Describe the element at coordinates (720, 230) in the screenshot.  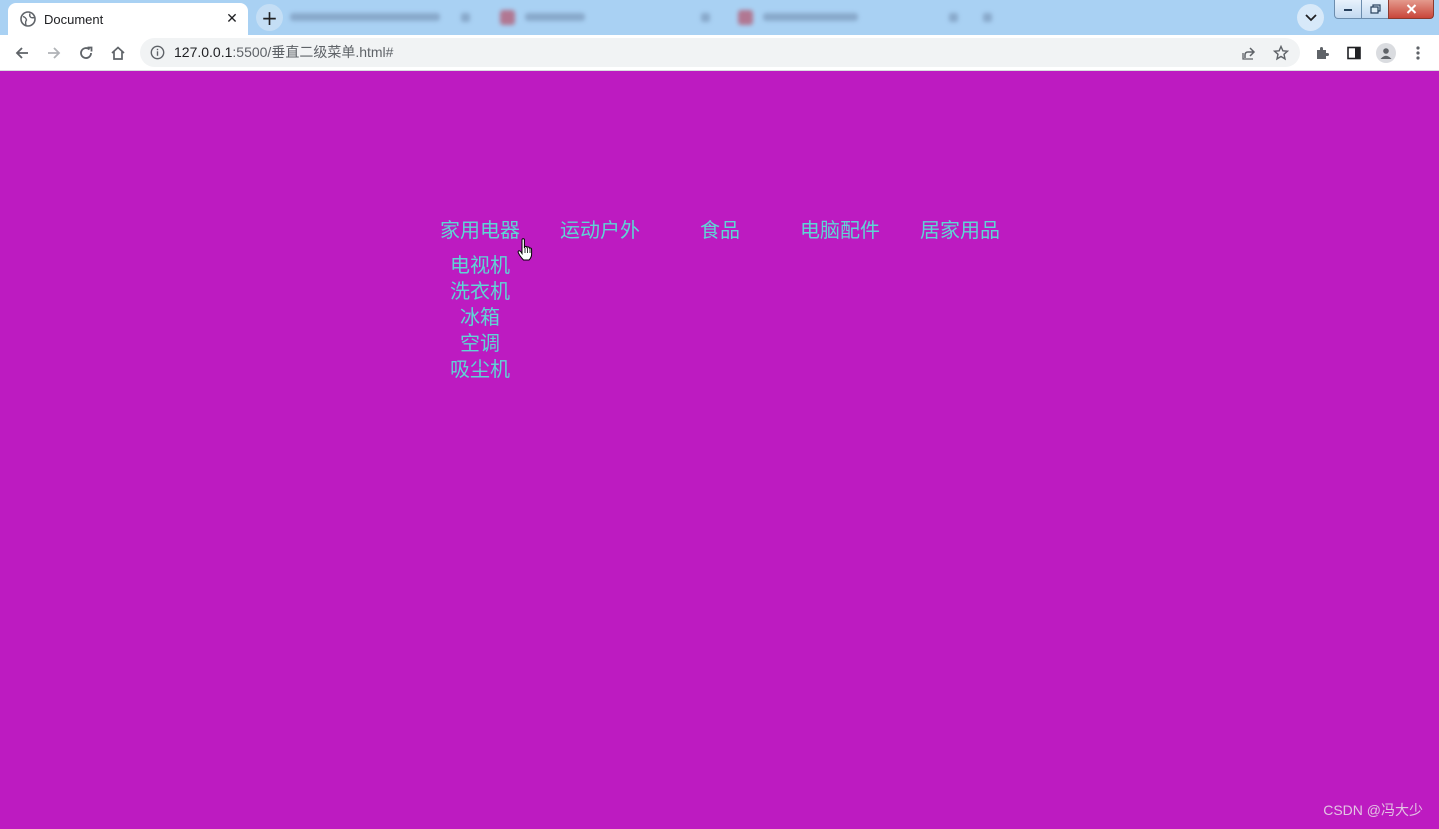
I see `menu-link-food: 食品` at that location.